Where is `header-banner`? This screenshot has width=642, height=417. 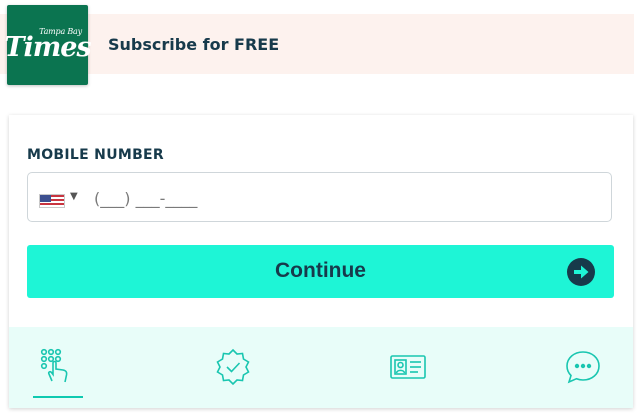
header-banner is located at coordinates (317, 44).